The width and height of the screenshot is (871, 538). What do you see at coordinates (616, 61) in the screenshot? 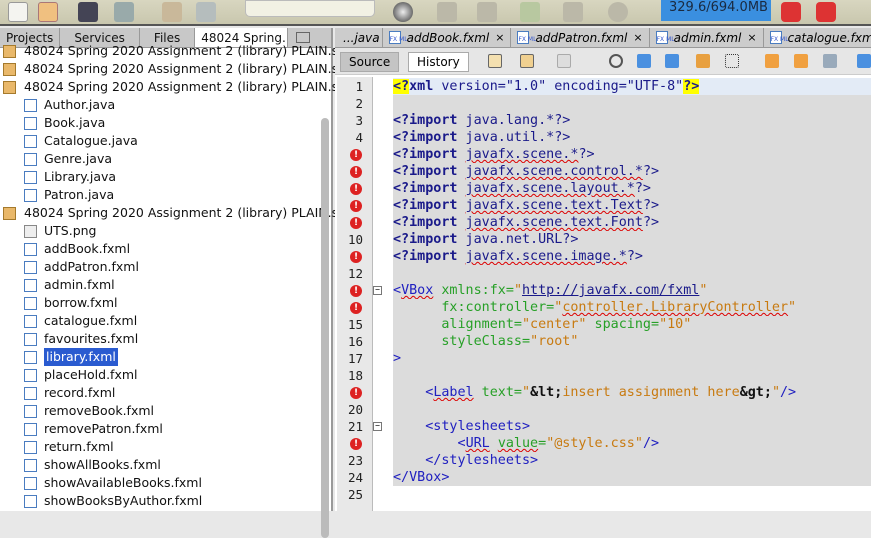
I see `find-icon` at bounding box center [616, 61].